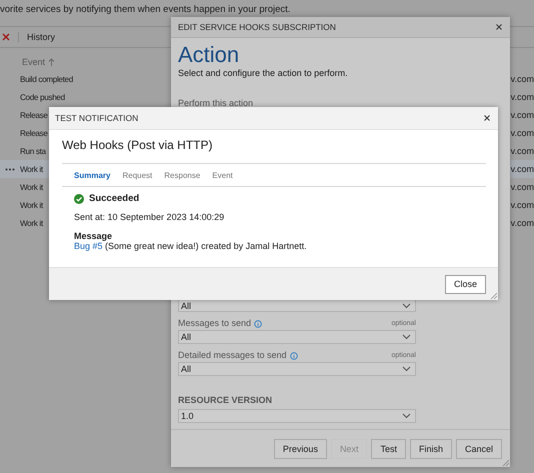  What do you see at coordinates (96, 118) in the screenshot?
I see `dialog-title: TEST NOTIFICATION` at bounding box center [96, 118].